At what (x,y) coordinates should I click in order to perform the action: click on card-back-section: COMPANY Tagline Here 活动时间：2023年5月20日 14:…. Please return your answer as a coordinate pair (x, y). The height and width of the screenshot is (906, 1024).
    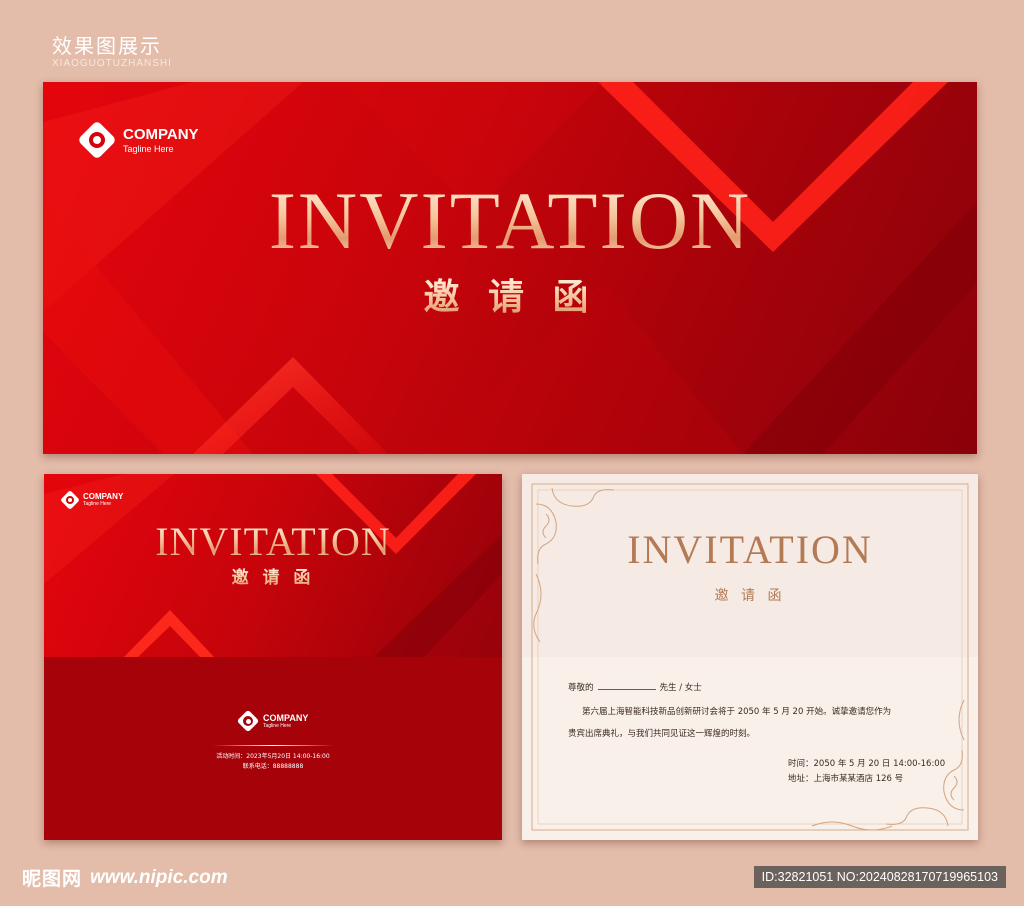
    Looking at the image, I should click on (273, 748).